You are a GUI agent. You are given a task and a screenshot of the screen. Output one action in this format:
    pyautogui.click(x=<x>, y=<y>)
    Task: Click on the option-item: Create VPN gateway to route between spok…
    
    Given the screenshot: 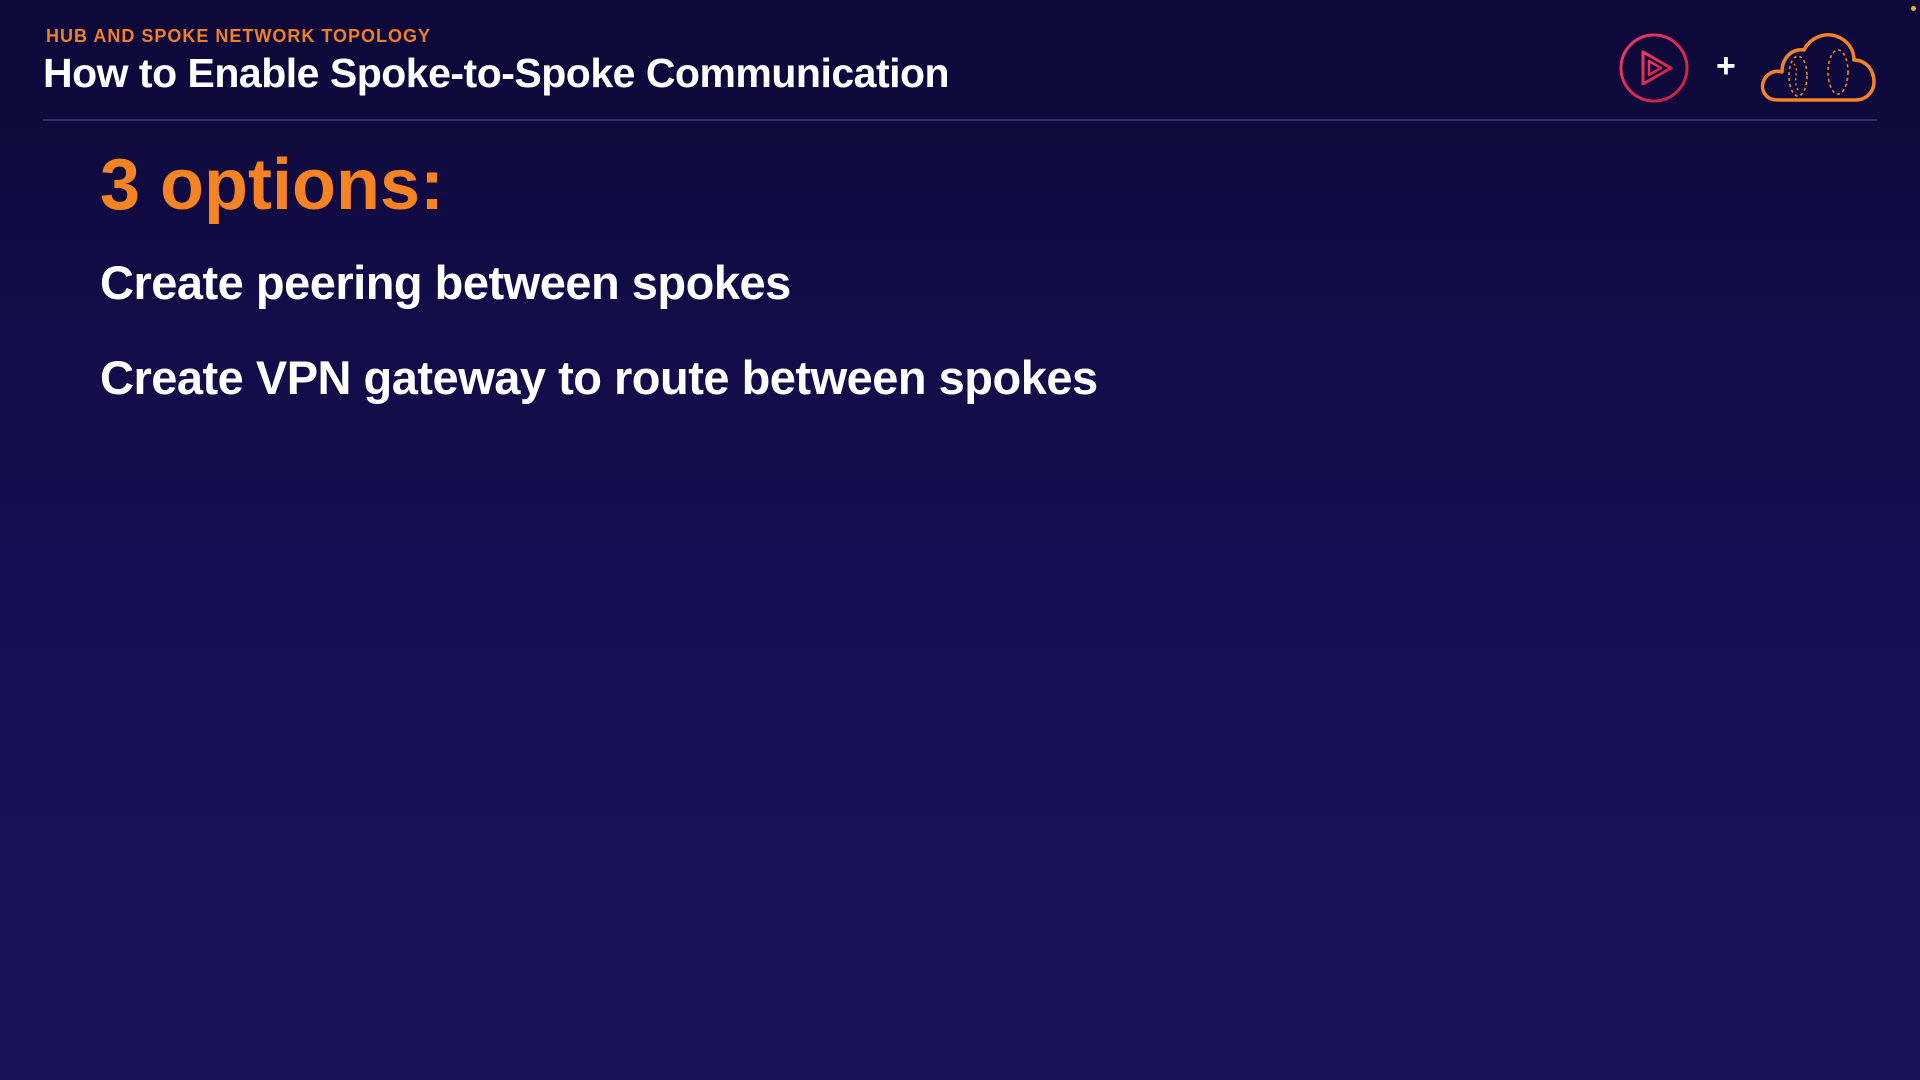 What is the action you would take?
    pyautogui.click(x=599, y=377)
    